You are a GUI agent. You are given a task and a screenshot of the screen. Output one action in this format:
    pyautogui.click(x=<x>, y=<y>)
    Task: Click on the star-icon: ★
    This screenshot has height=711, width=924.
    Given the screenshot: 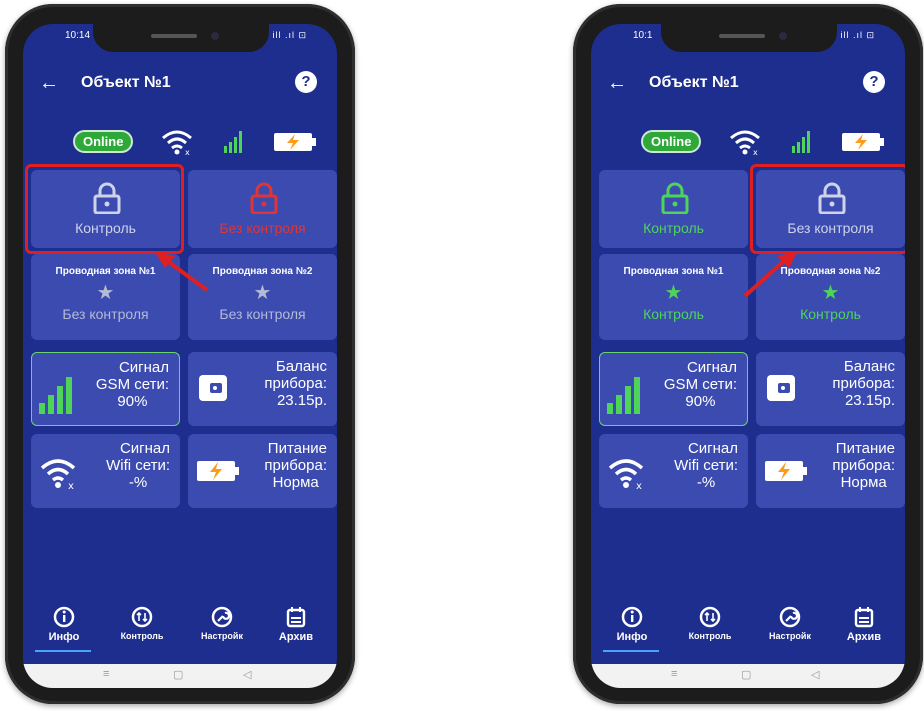 What is the action you would take?
    pyautogui.click(x=673, y=293)
    